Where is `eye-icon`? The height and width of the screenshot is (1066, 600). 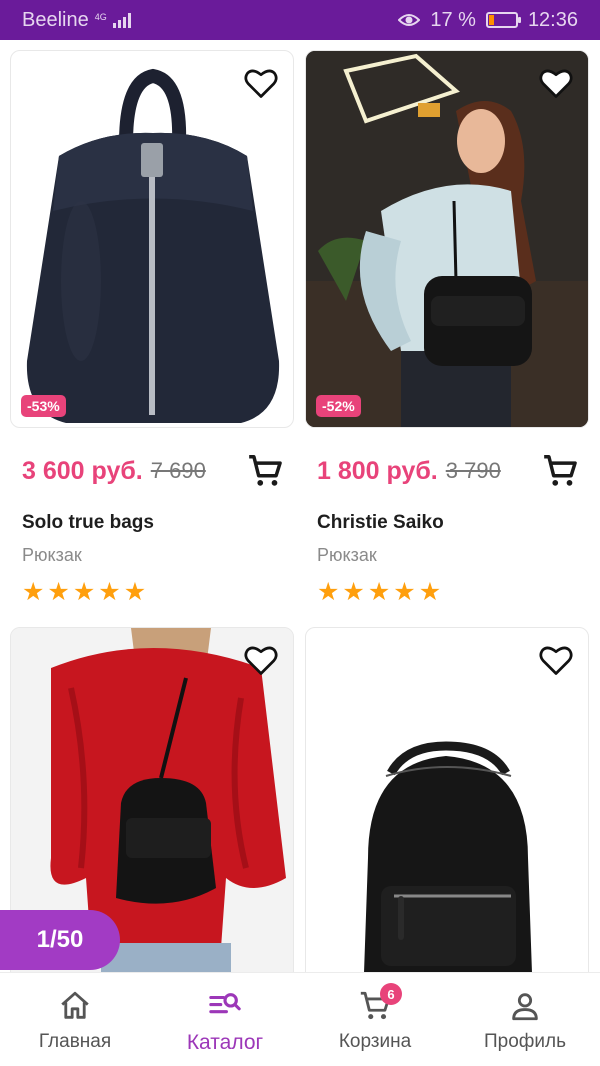 eye-icon is located at coordinates (409, 20).